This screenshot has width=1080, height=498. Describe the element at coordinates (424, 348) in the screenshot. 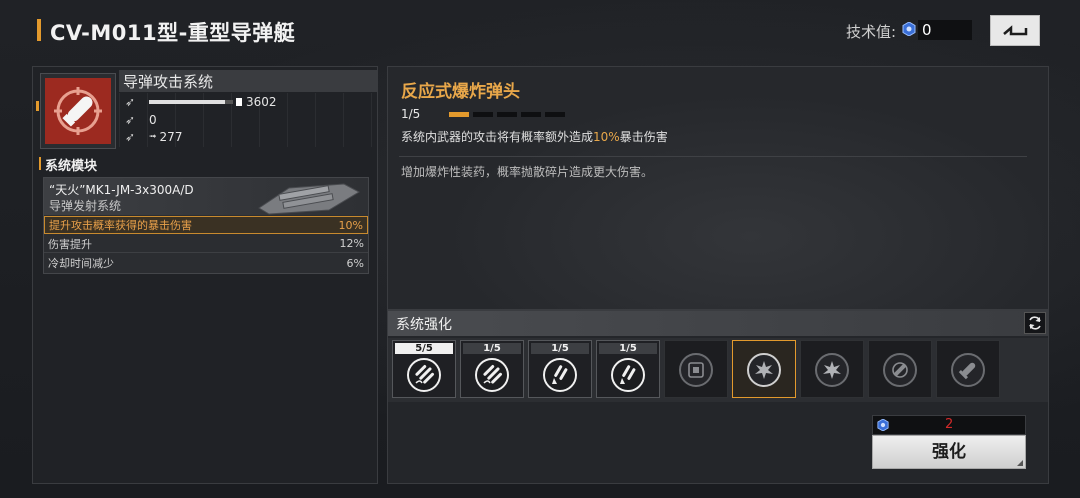

I see `slot-level: 5/5` at that location.